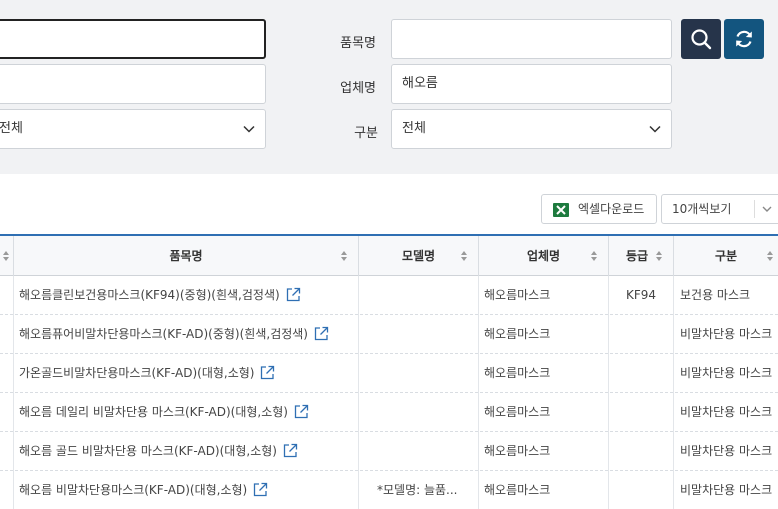 The image size is (778, 509). What do you see at coordinates (641, 295) in the screenshot?
I see `cell-grade: KF94` at bounding box center [641, 295].